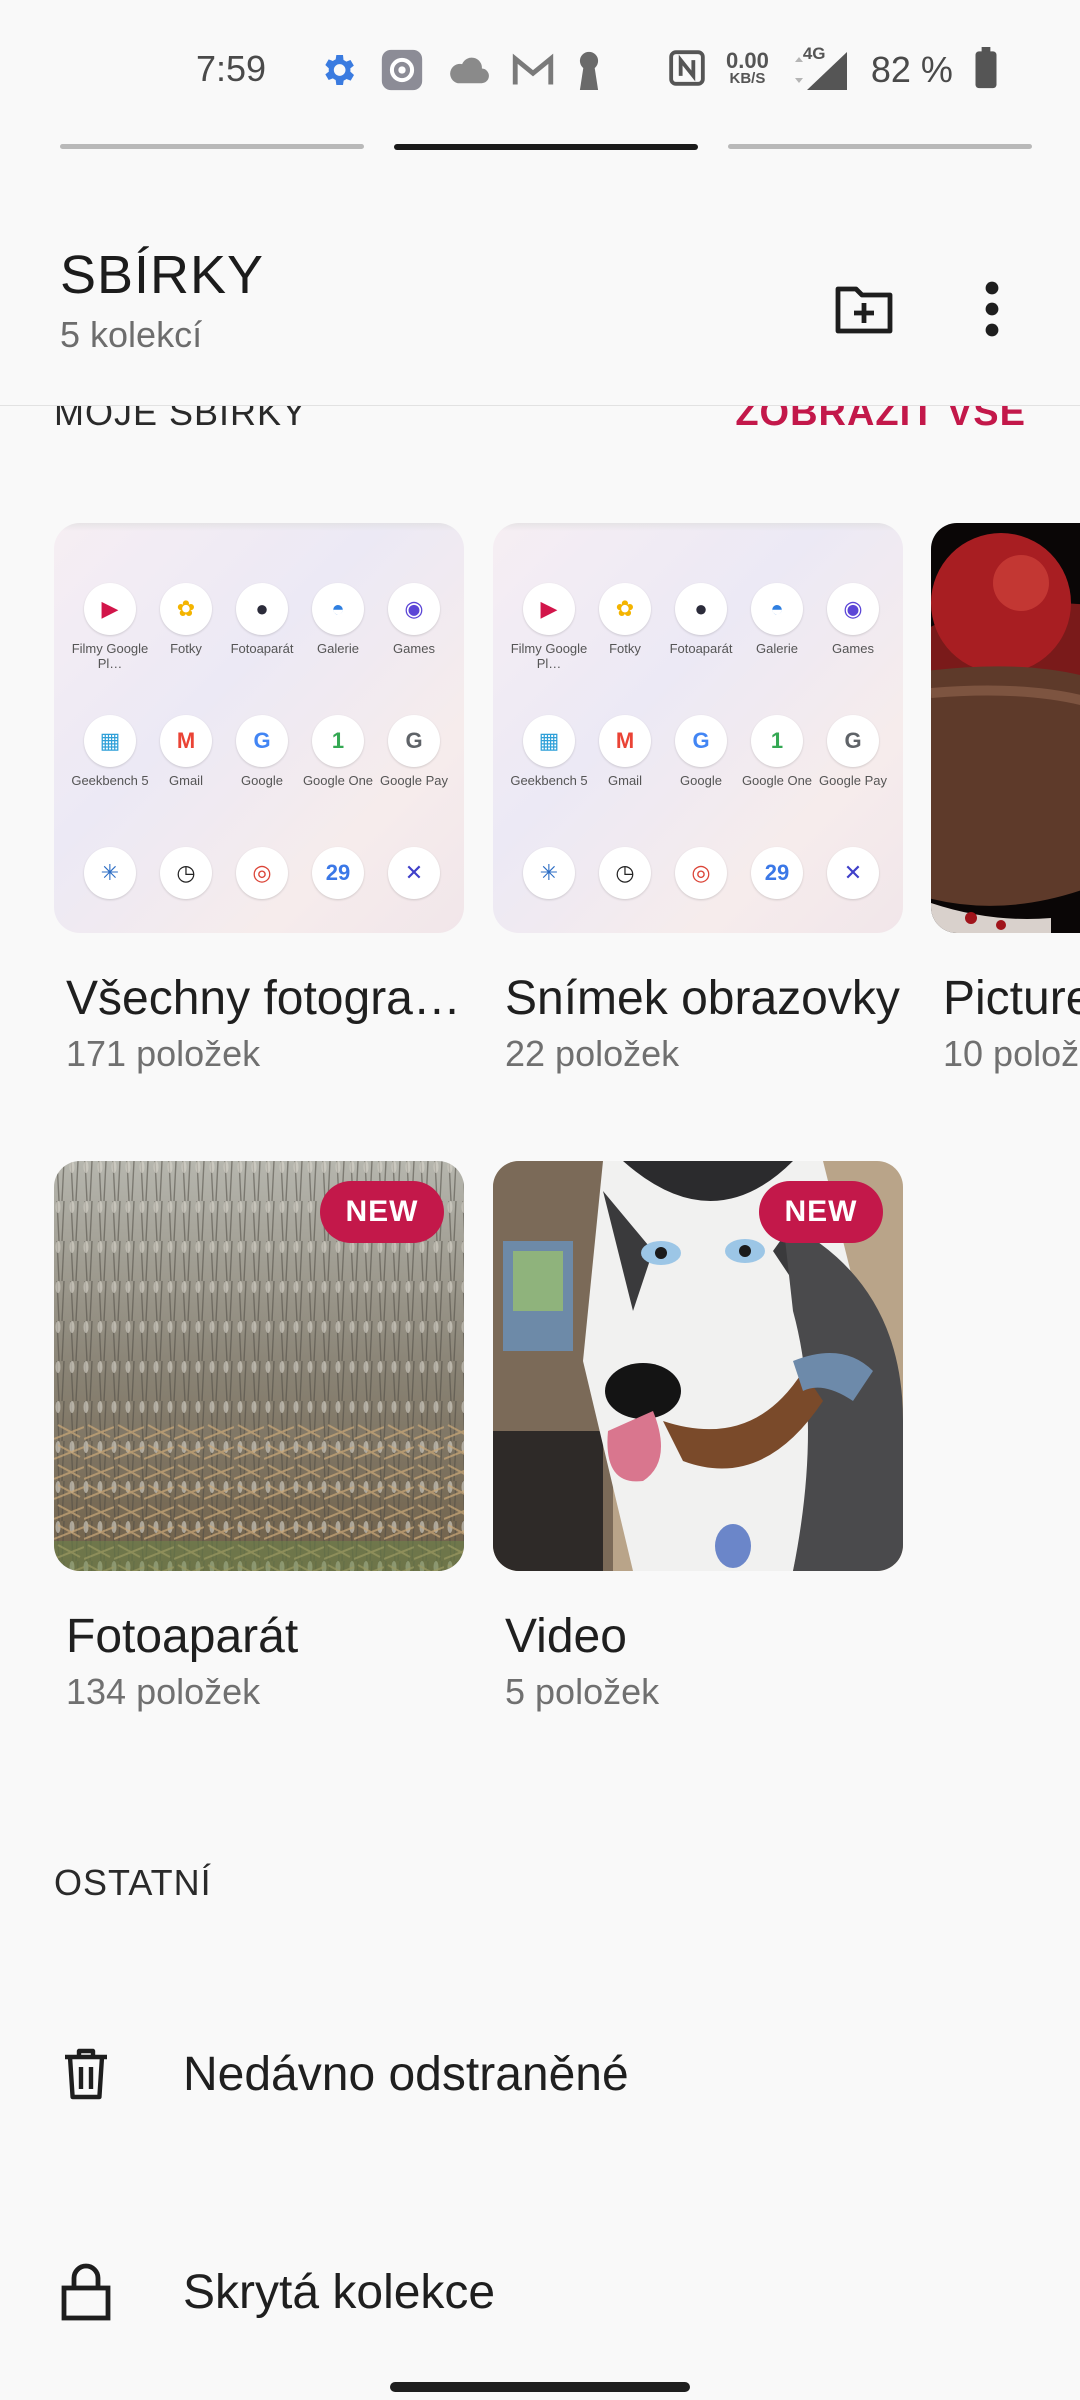  I want to click on net-speed-value: 0.00, so click(747, 60).